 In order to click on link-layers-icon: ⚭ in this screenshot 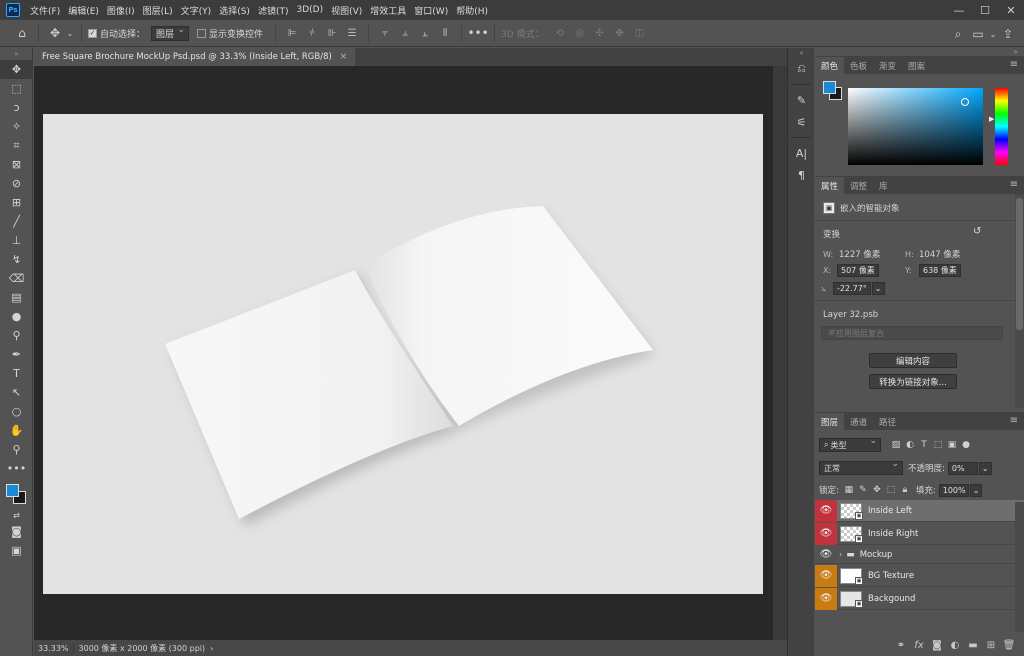, I will do `click(901, 645)`.